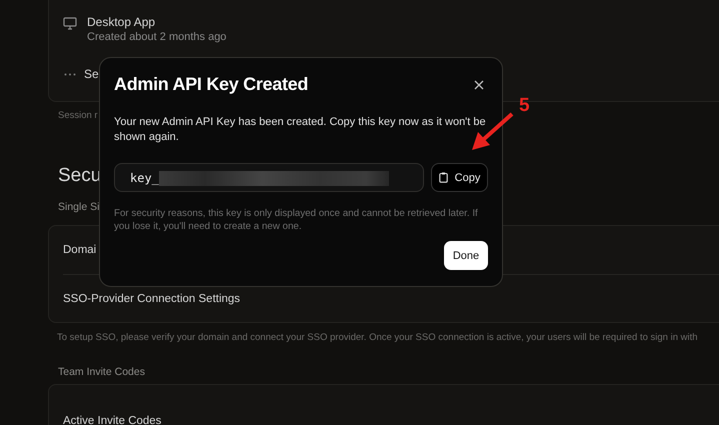  What do you see at coordinates (79, 250) in the screenshot?
I see `settings-item: Domai` at bounding box center [79, 250].